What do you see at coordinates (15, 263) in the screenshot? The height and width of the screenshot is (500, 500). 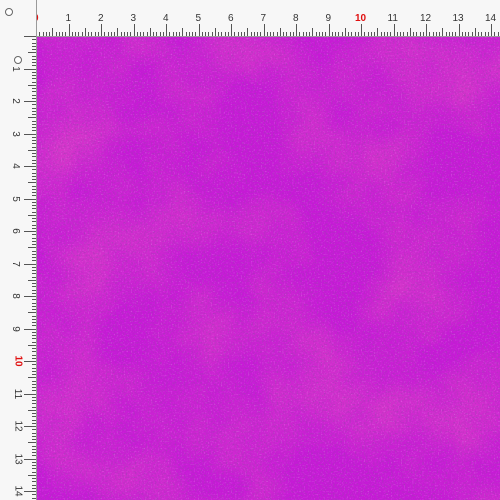 I see `ruler-label-left: 7` at bounding box center [15, 263].